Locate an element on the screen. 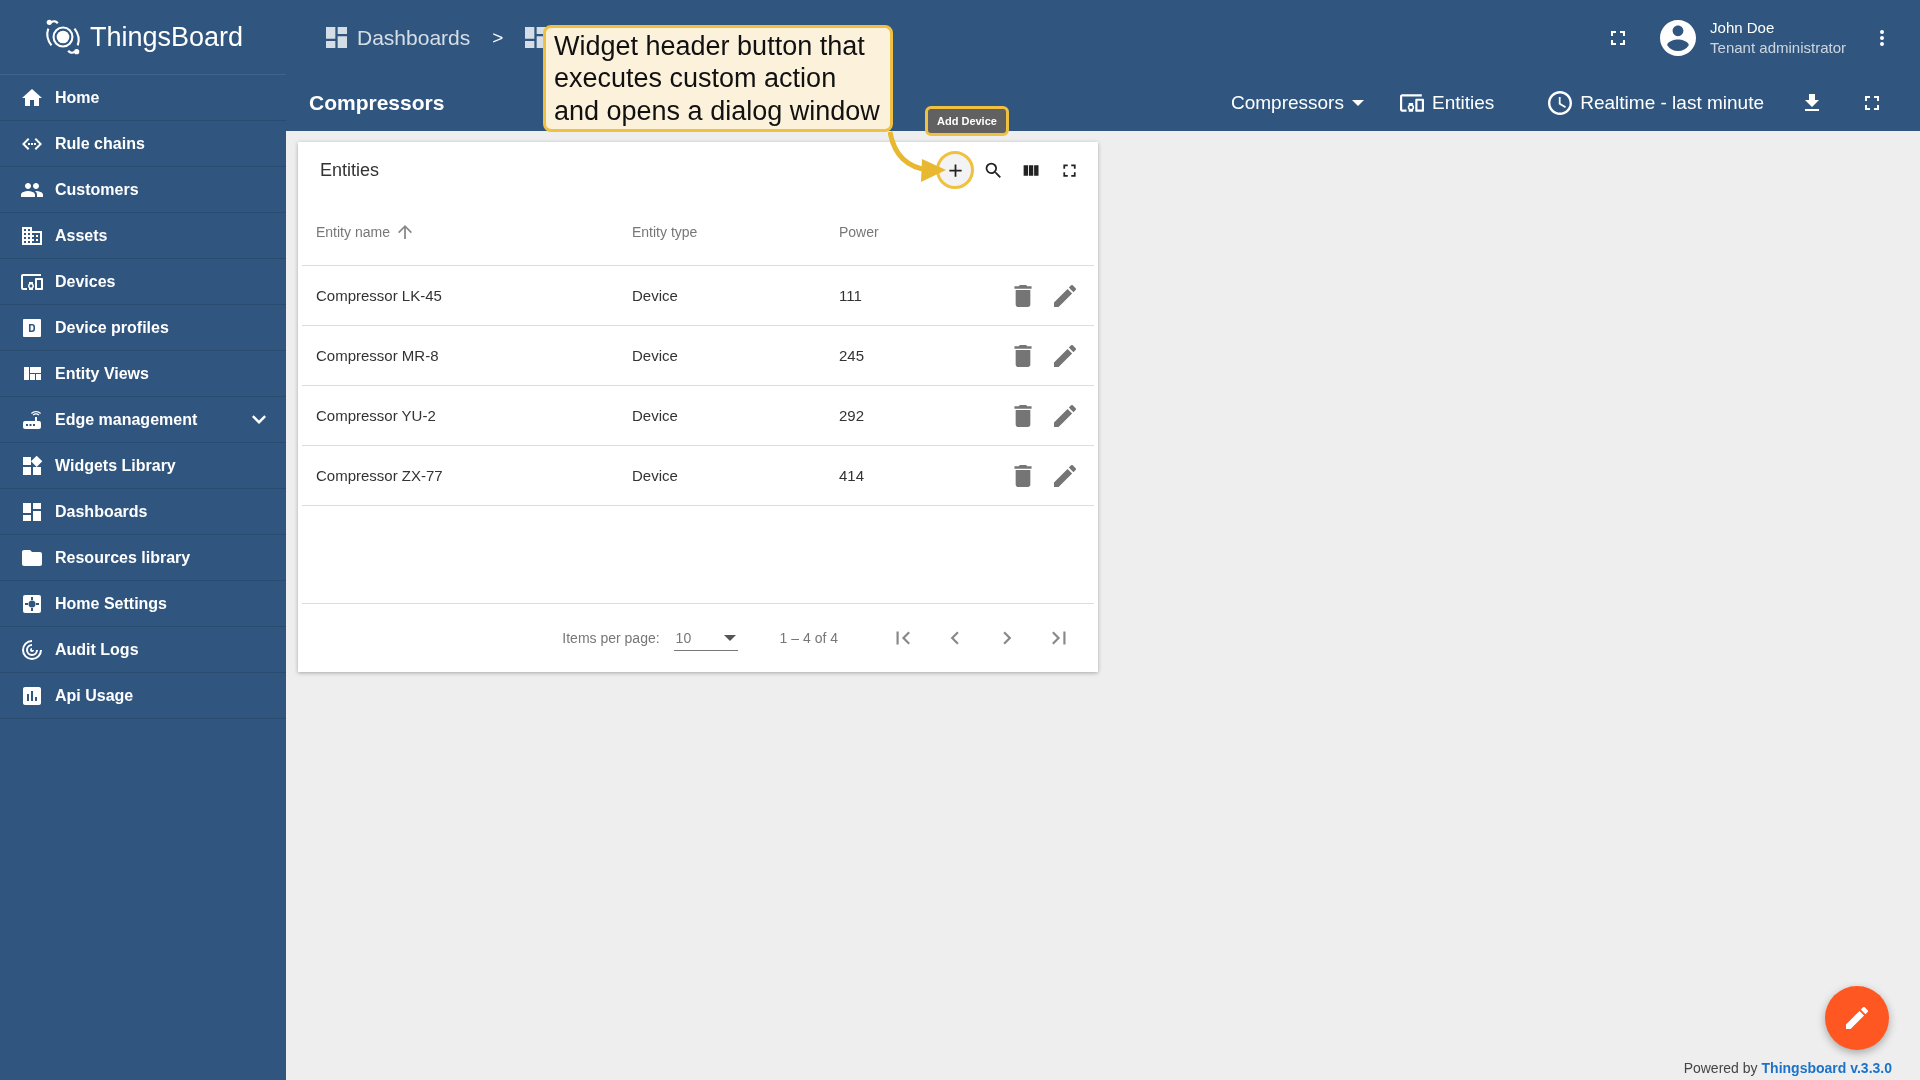 This screenshot has width=1920, height=1080. widgets-icon is located at coordinates (32, 465).